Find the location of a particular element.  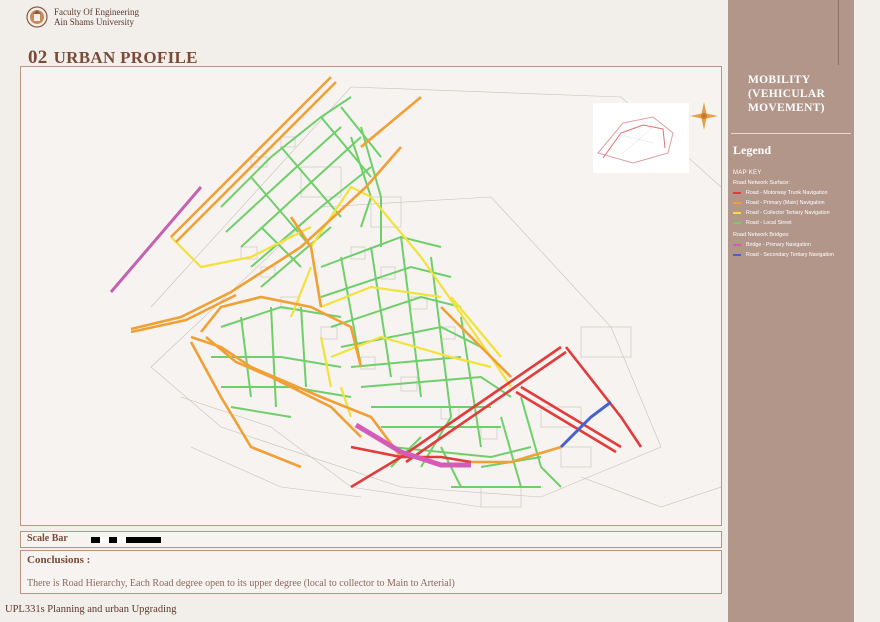

scale-bar-panel: Scale Bar is located at coordinates (371, 539).